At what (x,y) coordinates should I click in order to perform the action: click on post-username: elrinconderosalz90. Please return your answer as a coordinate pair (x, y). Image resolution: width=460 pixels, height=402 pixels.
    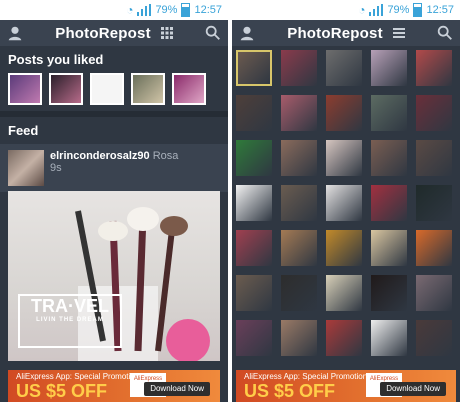
    Looking at the image, I should click on (100, 156).